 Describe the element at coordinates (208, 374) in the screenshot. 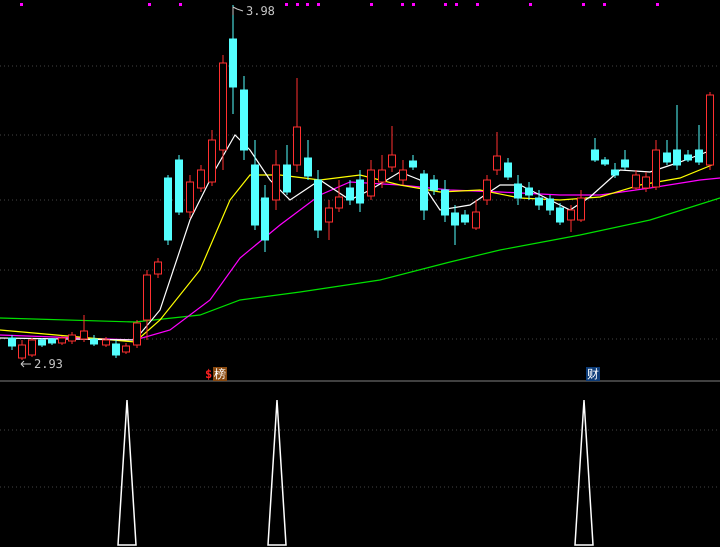

I see `signal-icon: $` at that location.